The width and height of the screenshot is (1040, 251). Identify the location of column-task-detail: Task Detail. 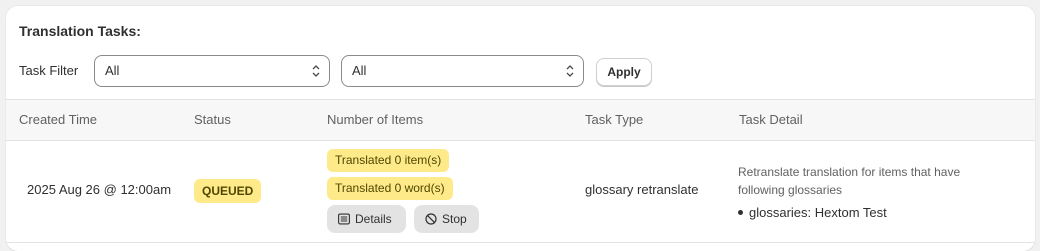
(771, 119).